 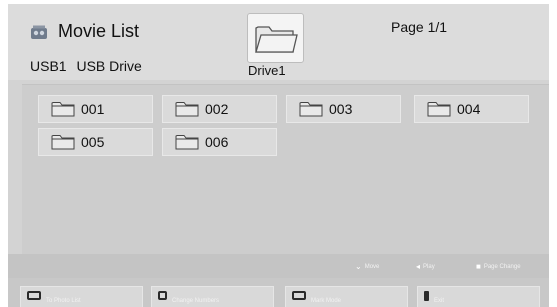 I want to click on page-title: Movie List, so click(x=84, y=31).